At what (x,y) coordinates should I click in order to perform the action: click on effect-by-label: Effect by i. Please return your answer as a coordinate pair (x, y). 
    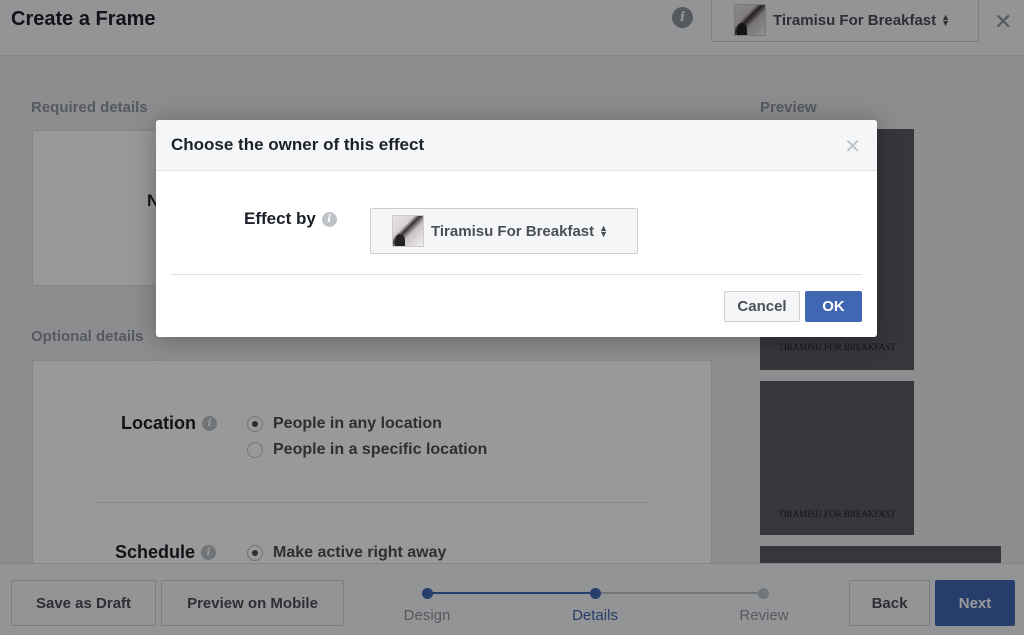
    Looking at the image, I should click on (290, 219).